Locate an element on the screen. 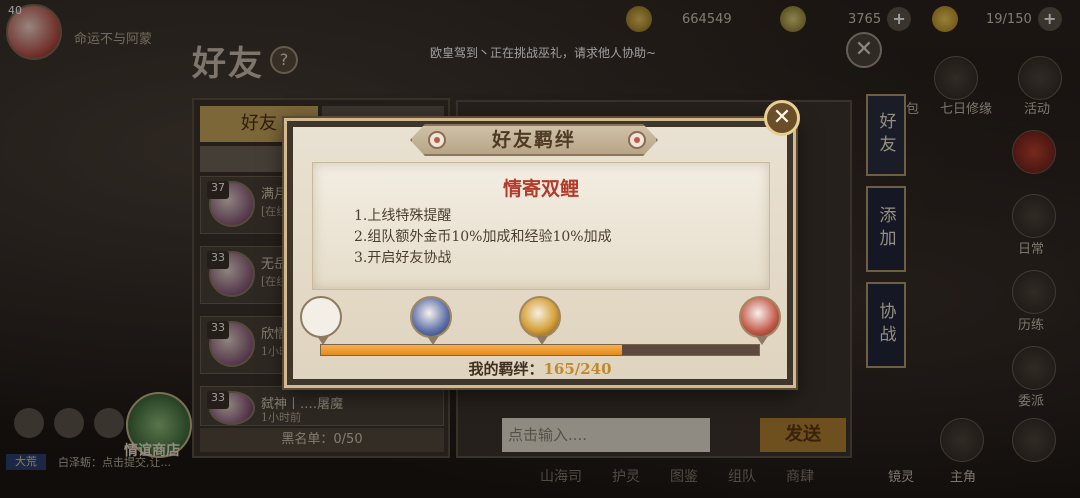  bond-perk-item: 3.开启好友协战 is located at coordinates (403, 258).